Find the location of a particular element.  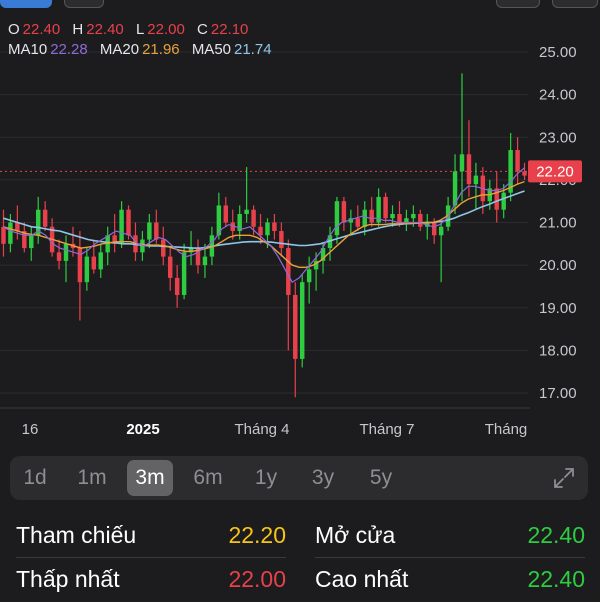

close-key: C is located at coordinates (202, 29).